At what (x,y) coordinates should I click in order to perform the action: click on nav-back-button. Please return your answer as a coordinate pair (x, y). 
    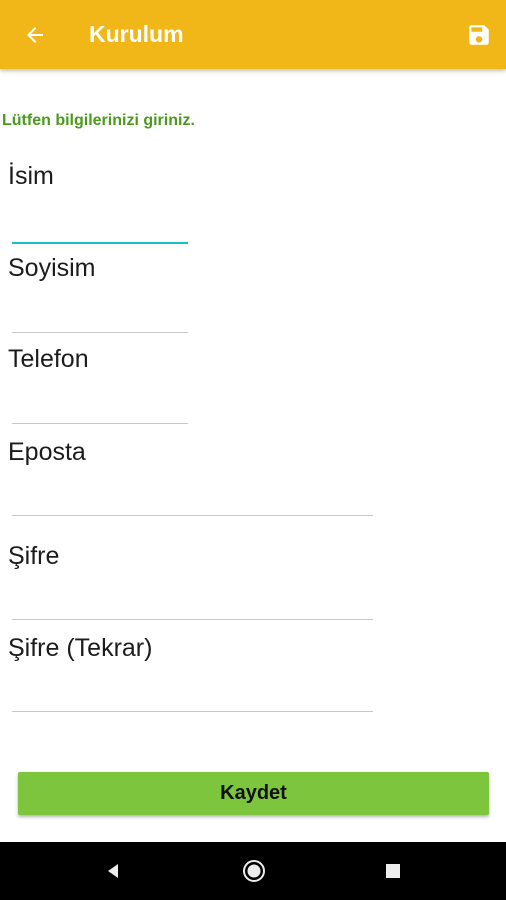
    Looking at the image, I should click on (113, 871).